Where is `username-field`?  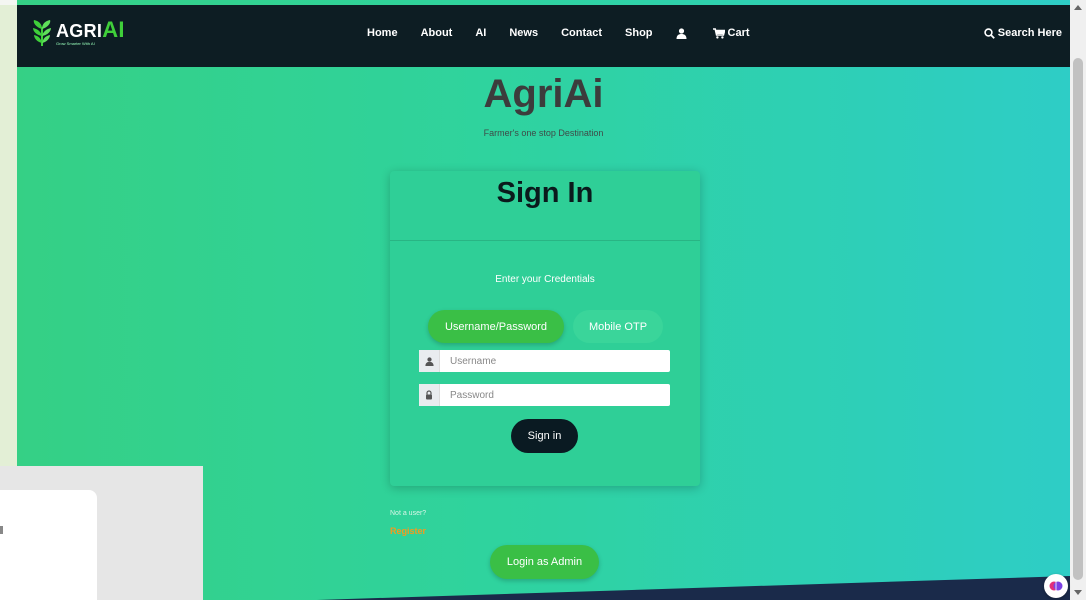
username-field is located at coordinates (544, 361).